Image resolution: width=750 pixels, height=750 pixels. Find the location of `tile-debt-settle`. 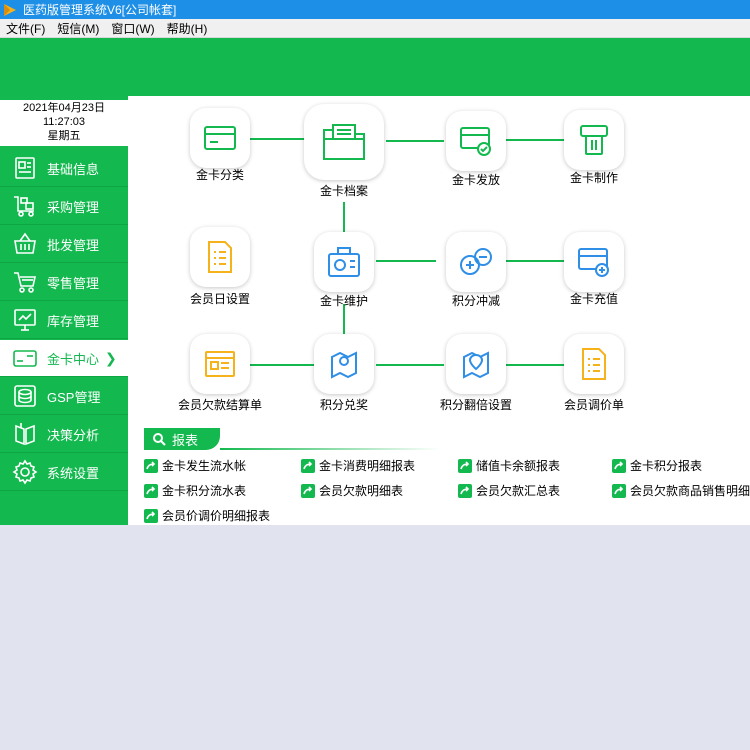

tile-debt-settle is located at coordinates (220, 364).